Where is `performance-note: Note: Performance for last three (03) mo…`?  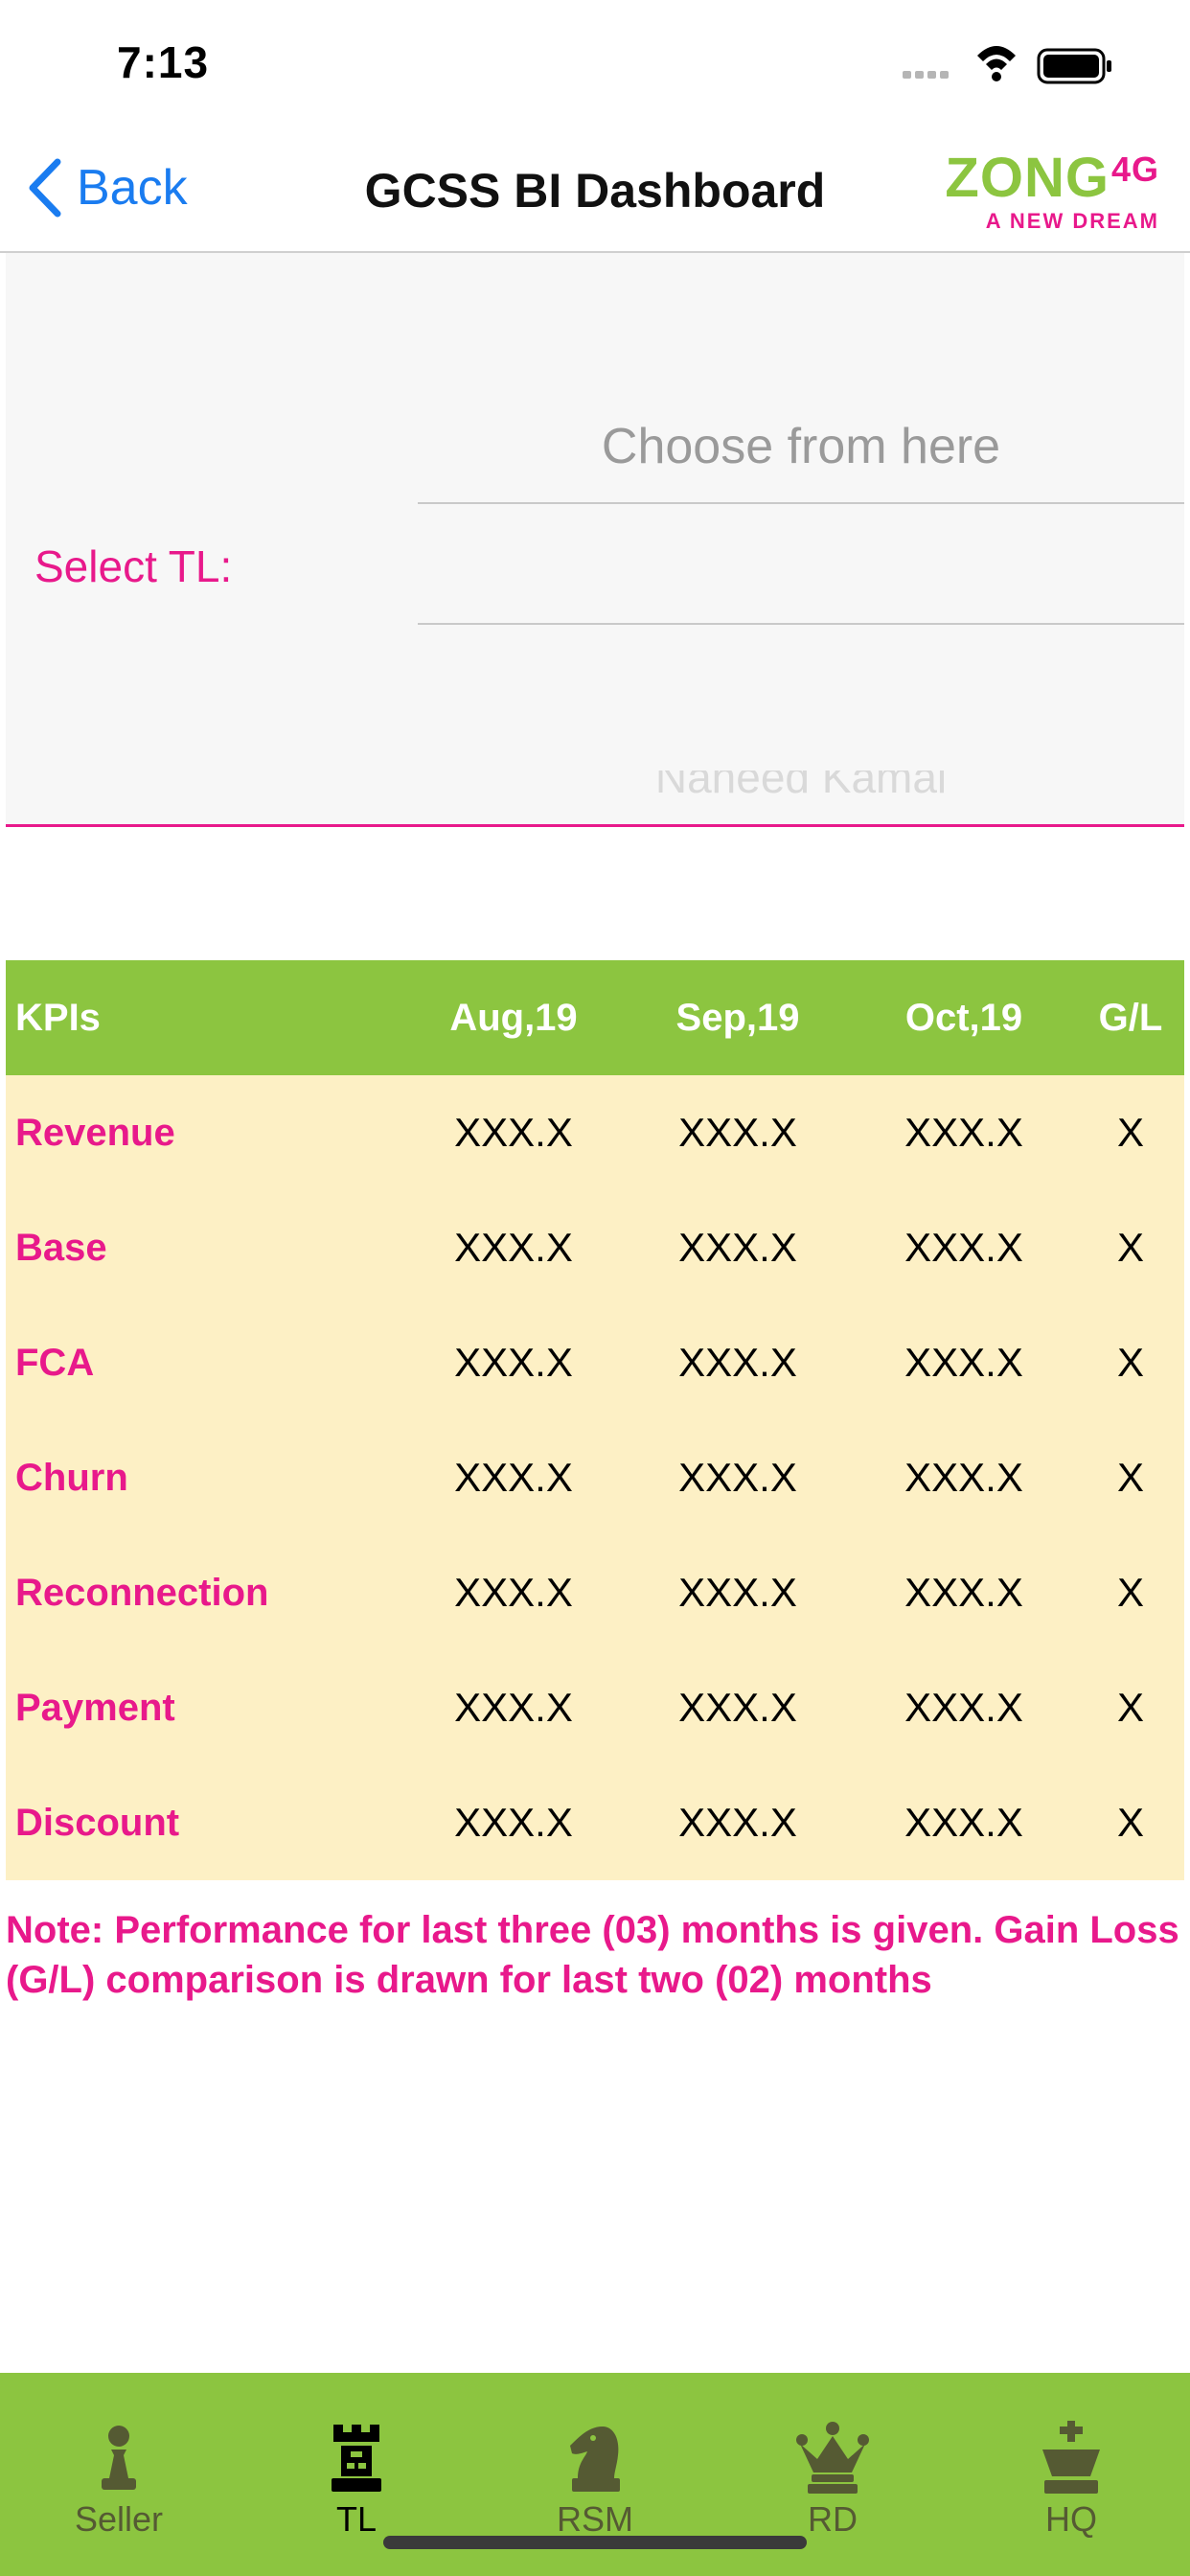
performance-note: Note: Performance for last three (03) mo… is located at coordinates (592, 1955).